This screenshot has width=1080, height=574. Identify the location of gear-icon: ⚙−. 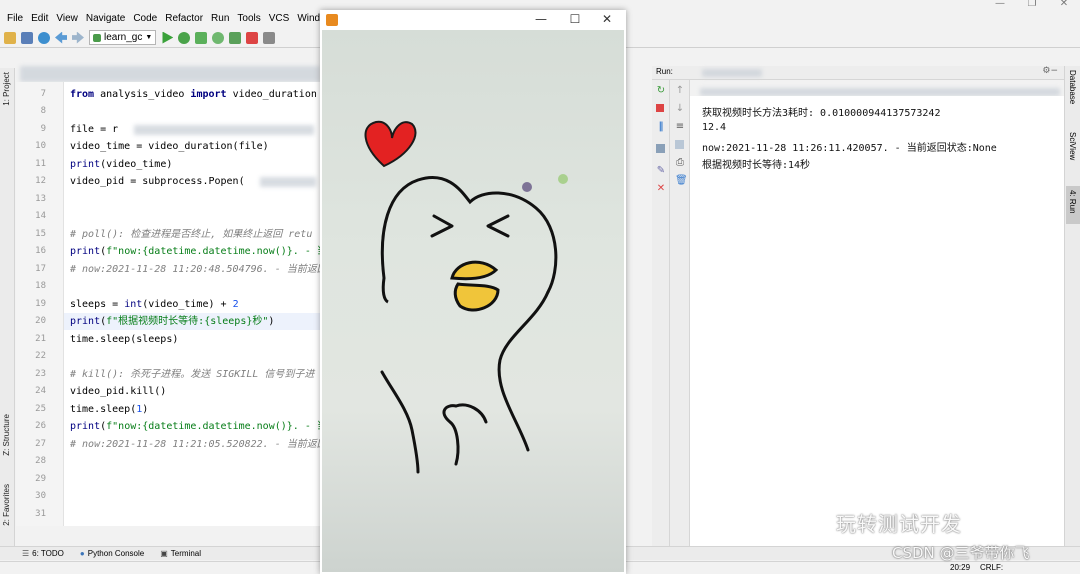
(1050, 71).